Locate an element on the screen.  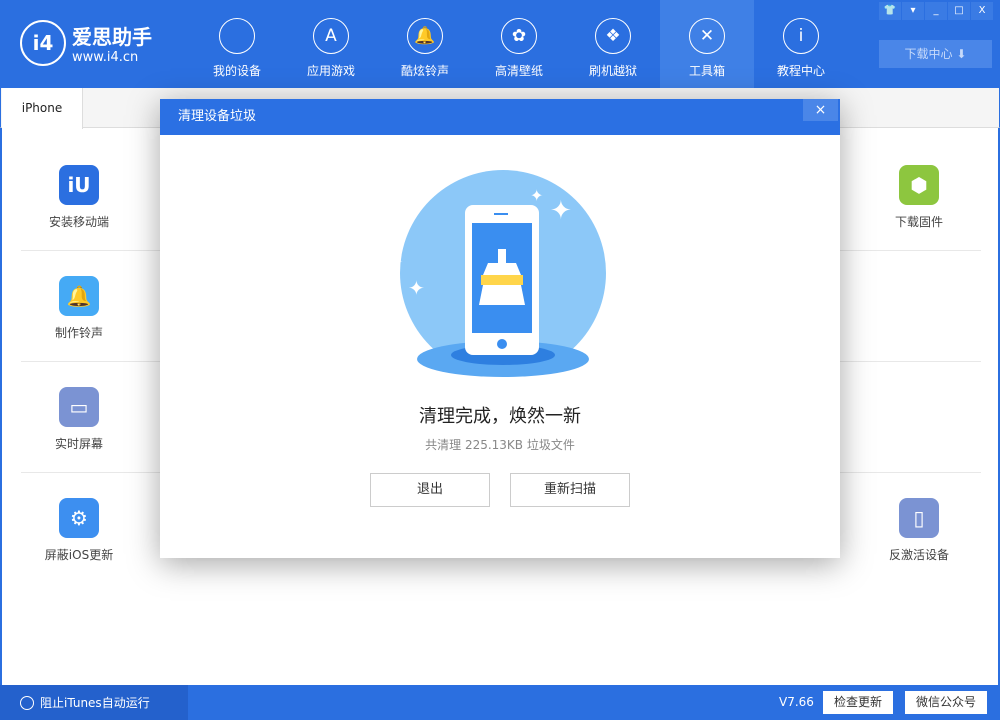
tool-item: 🔔 制作铃声 is located at coordinates (79, 308).